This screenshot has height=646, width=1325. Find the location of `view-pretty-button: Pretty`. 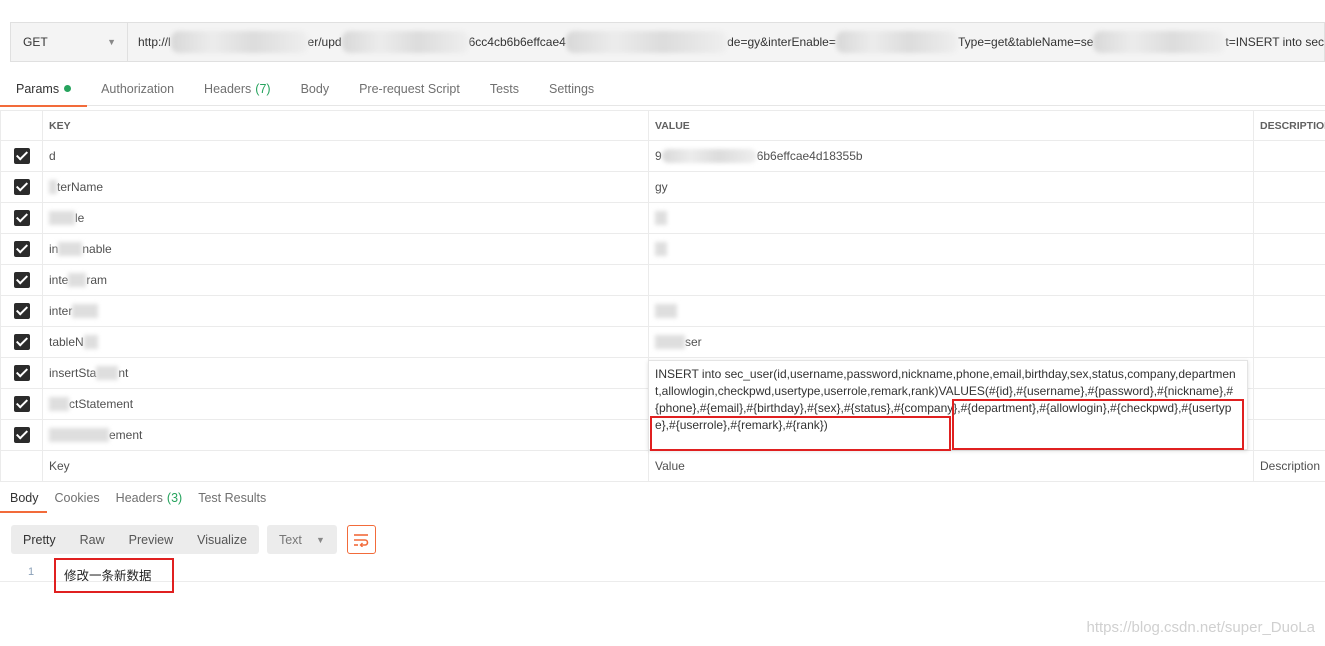

view-pretty-button: Pretty is located at coordinates (39, 539).